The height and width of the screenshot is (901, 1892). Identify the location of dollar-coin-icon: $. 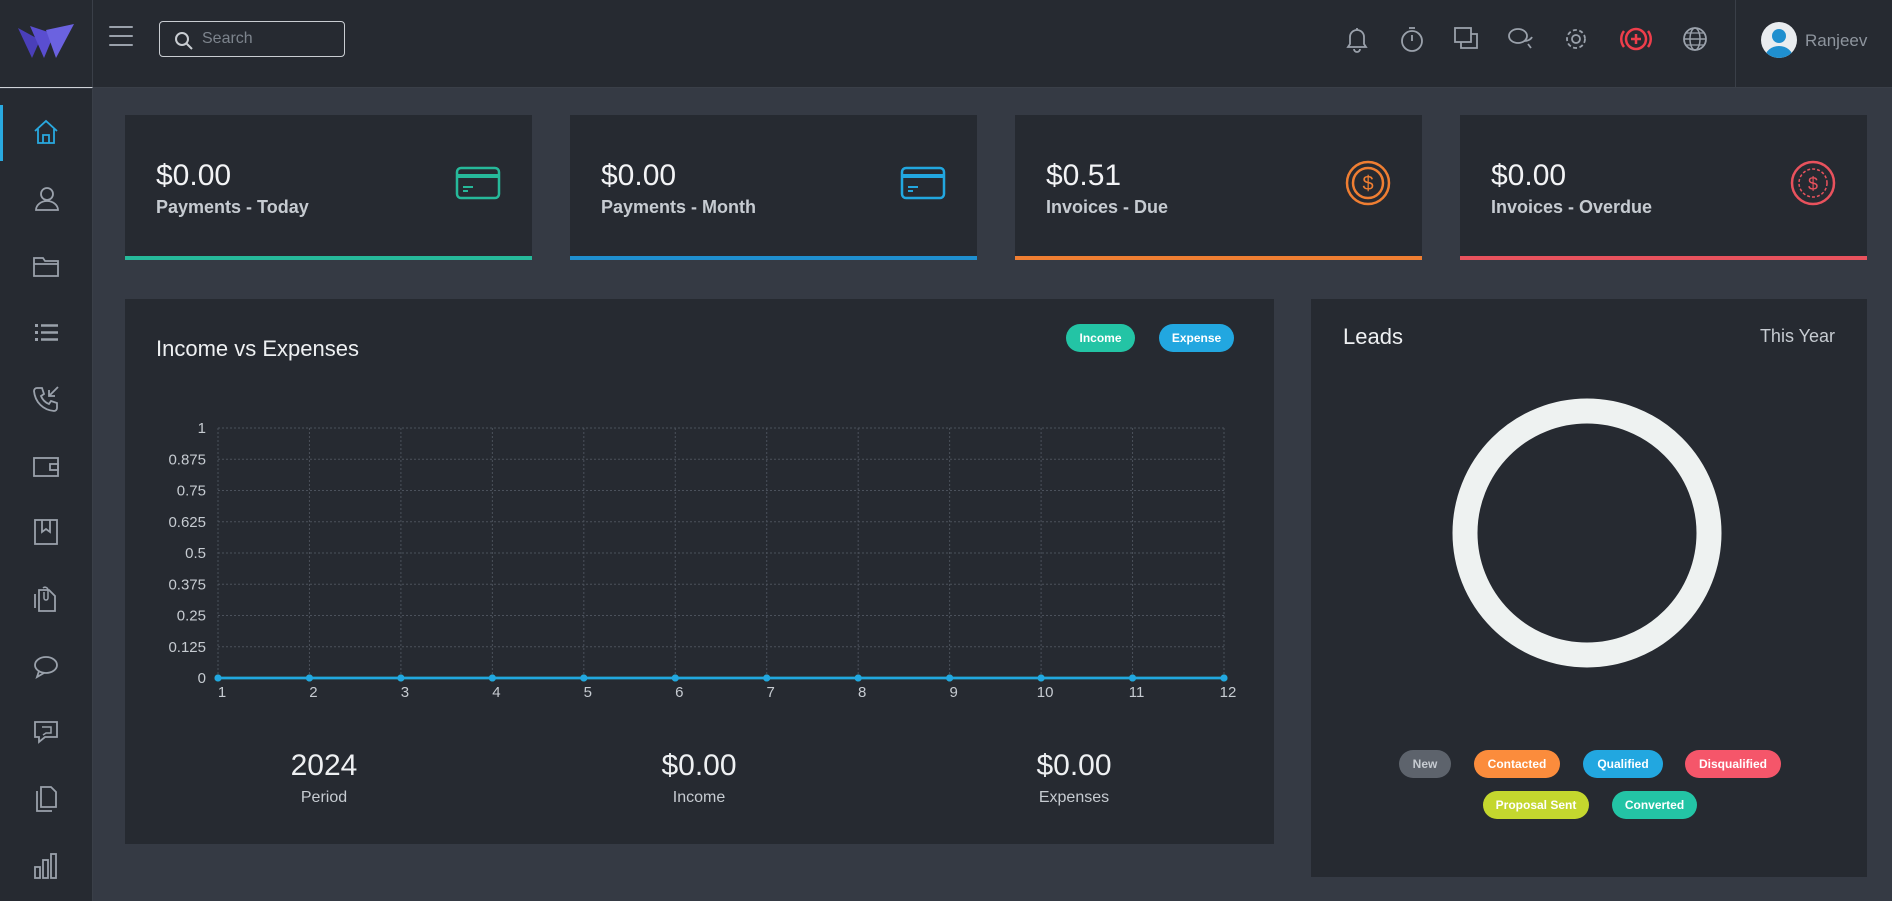
(1813, 183).